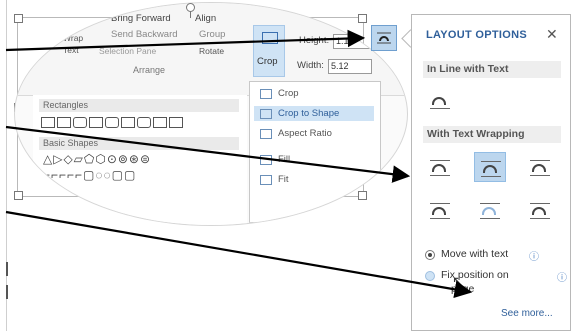 Image resolution: width=573 pixels, height=331 pixels. What do you see at coordinates (266, 160) in the screenshot?
I see `fill-icon` at bounding box center [266, 160].